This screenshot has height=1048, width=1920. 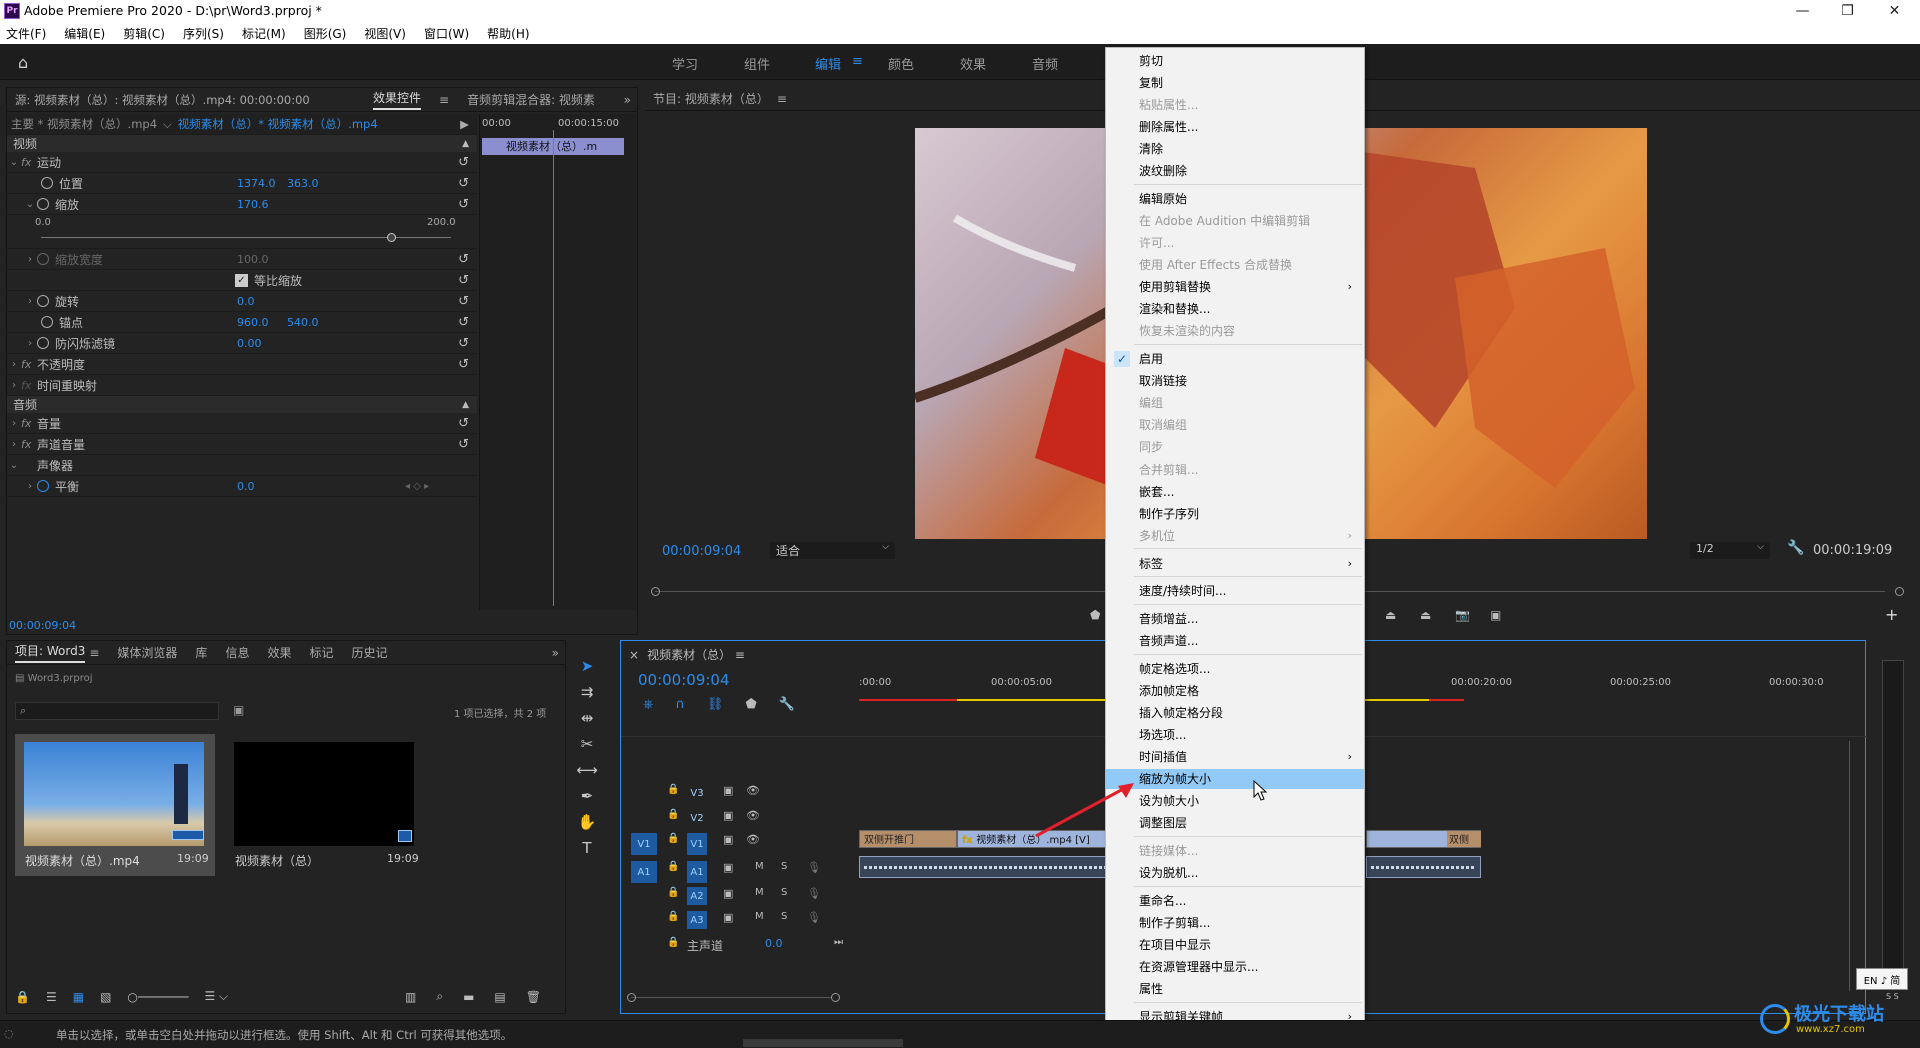 What do you see at coordinates (1894, 11) in the screenshot?
I see `close-button: ✕` at bounding box center [1894, 11].